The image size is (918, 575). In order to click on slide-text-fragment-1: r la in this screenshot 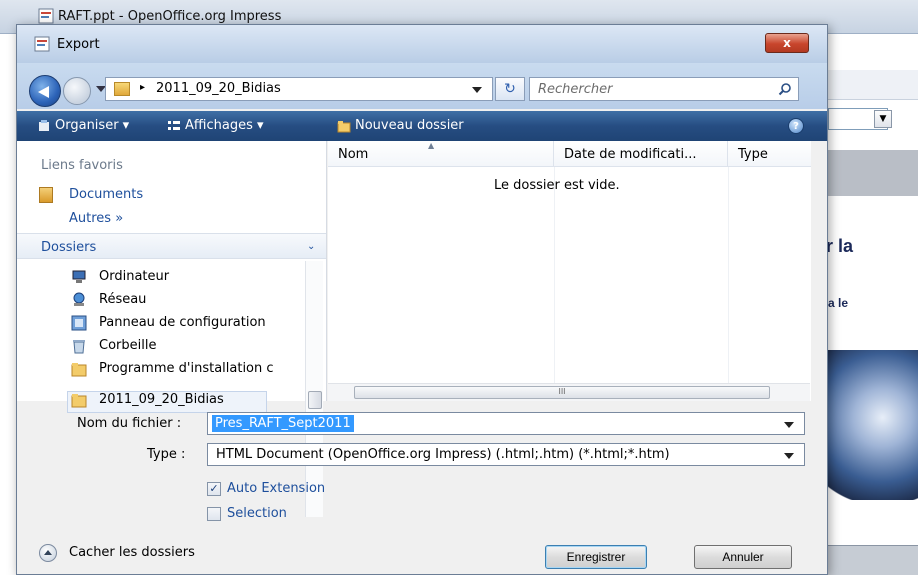, I will do `click(840, 246)`.